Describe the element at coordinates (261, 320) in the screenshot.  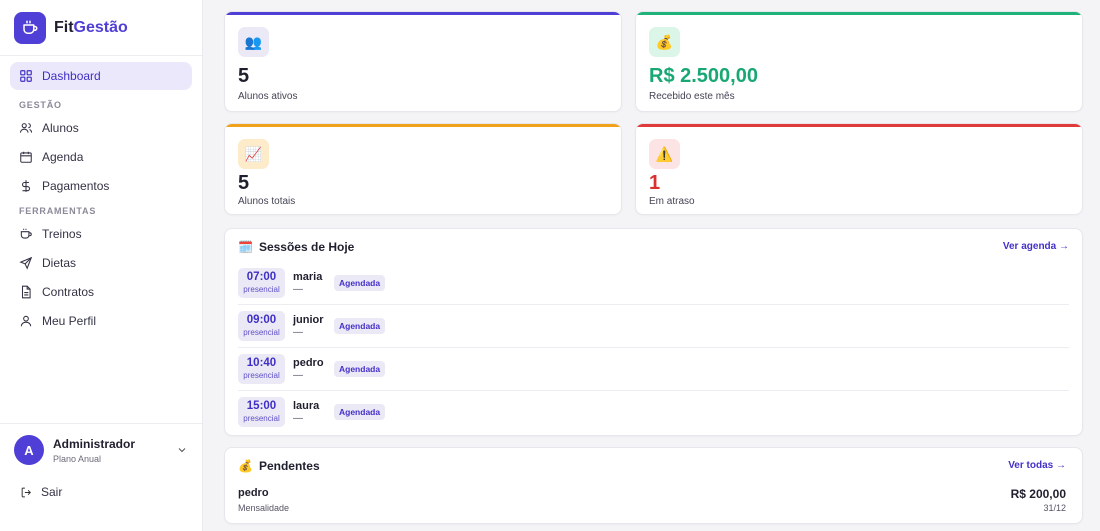
I see `session-time-value: 09:00` at that location.